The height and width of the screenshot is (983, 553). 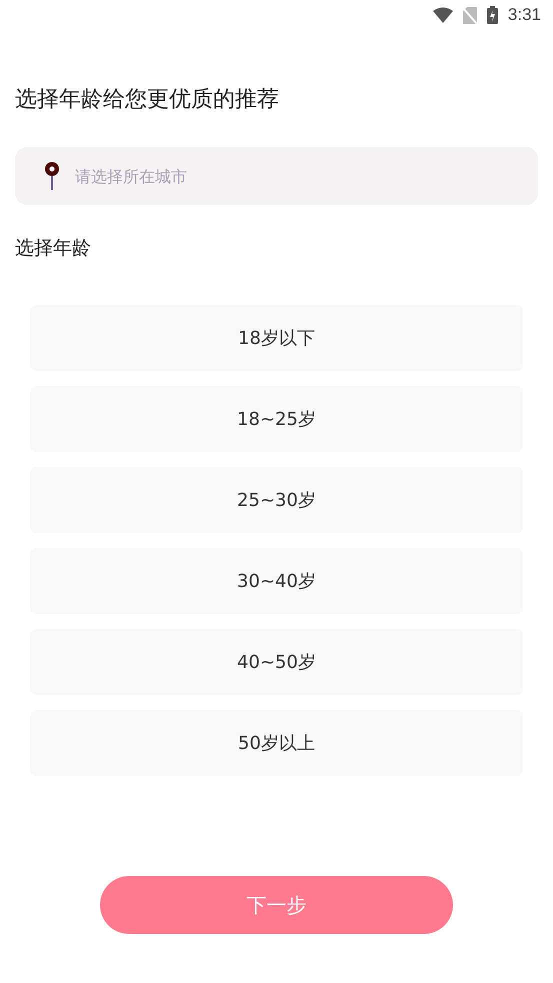 What do you see at coordinates (52, 176) in the screenshot?
I see `location-pin-icon` at bounding box center [52, 176].